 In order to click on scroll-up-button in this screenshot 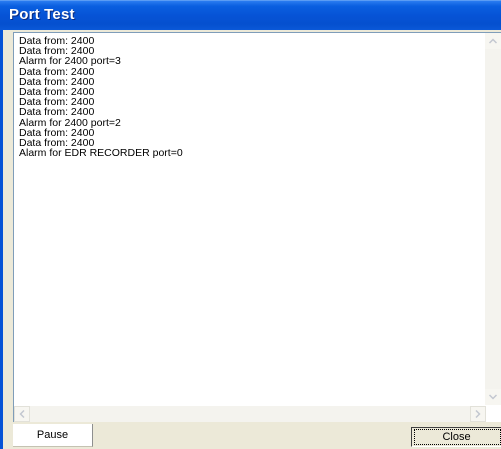, I will do `click(493, 41)`.